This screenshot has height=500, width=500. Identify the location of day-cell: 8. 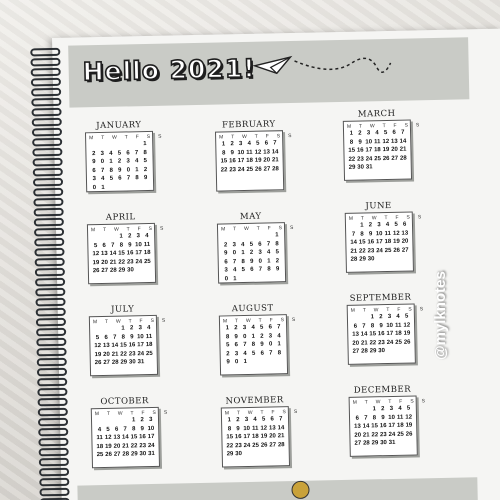
(253, 344).